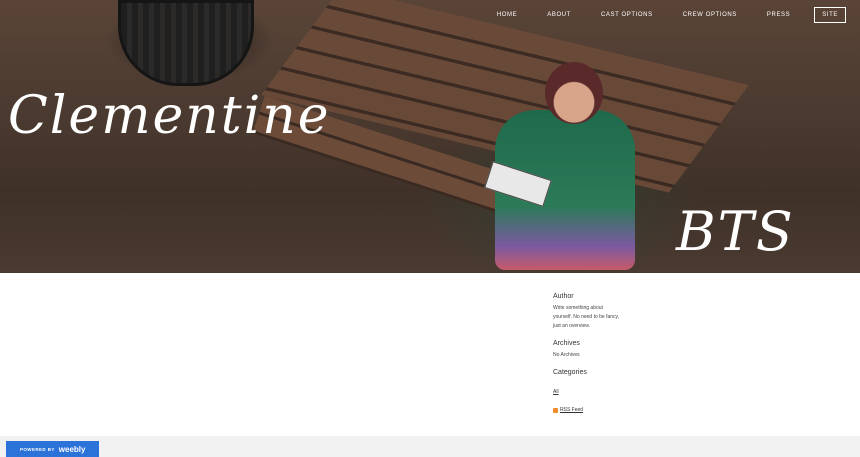 This screenshot has height=457, width=860. What do you see at coordinates (566, 343) in the screenshot?
I see `archives-title: Archives` at bounding box center [566, 343].